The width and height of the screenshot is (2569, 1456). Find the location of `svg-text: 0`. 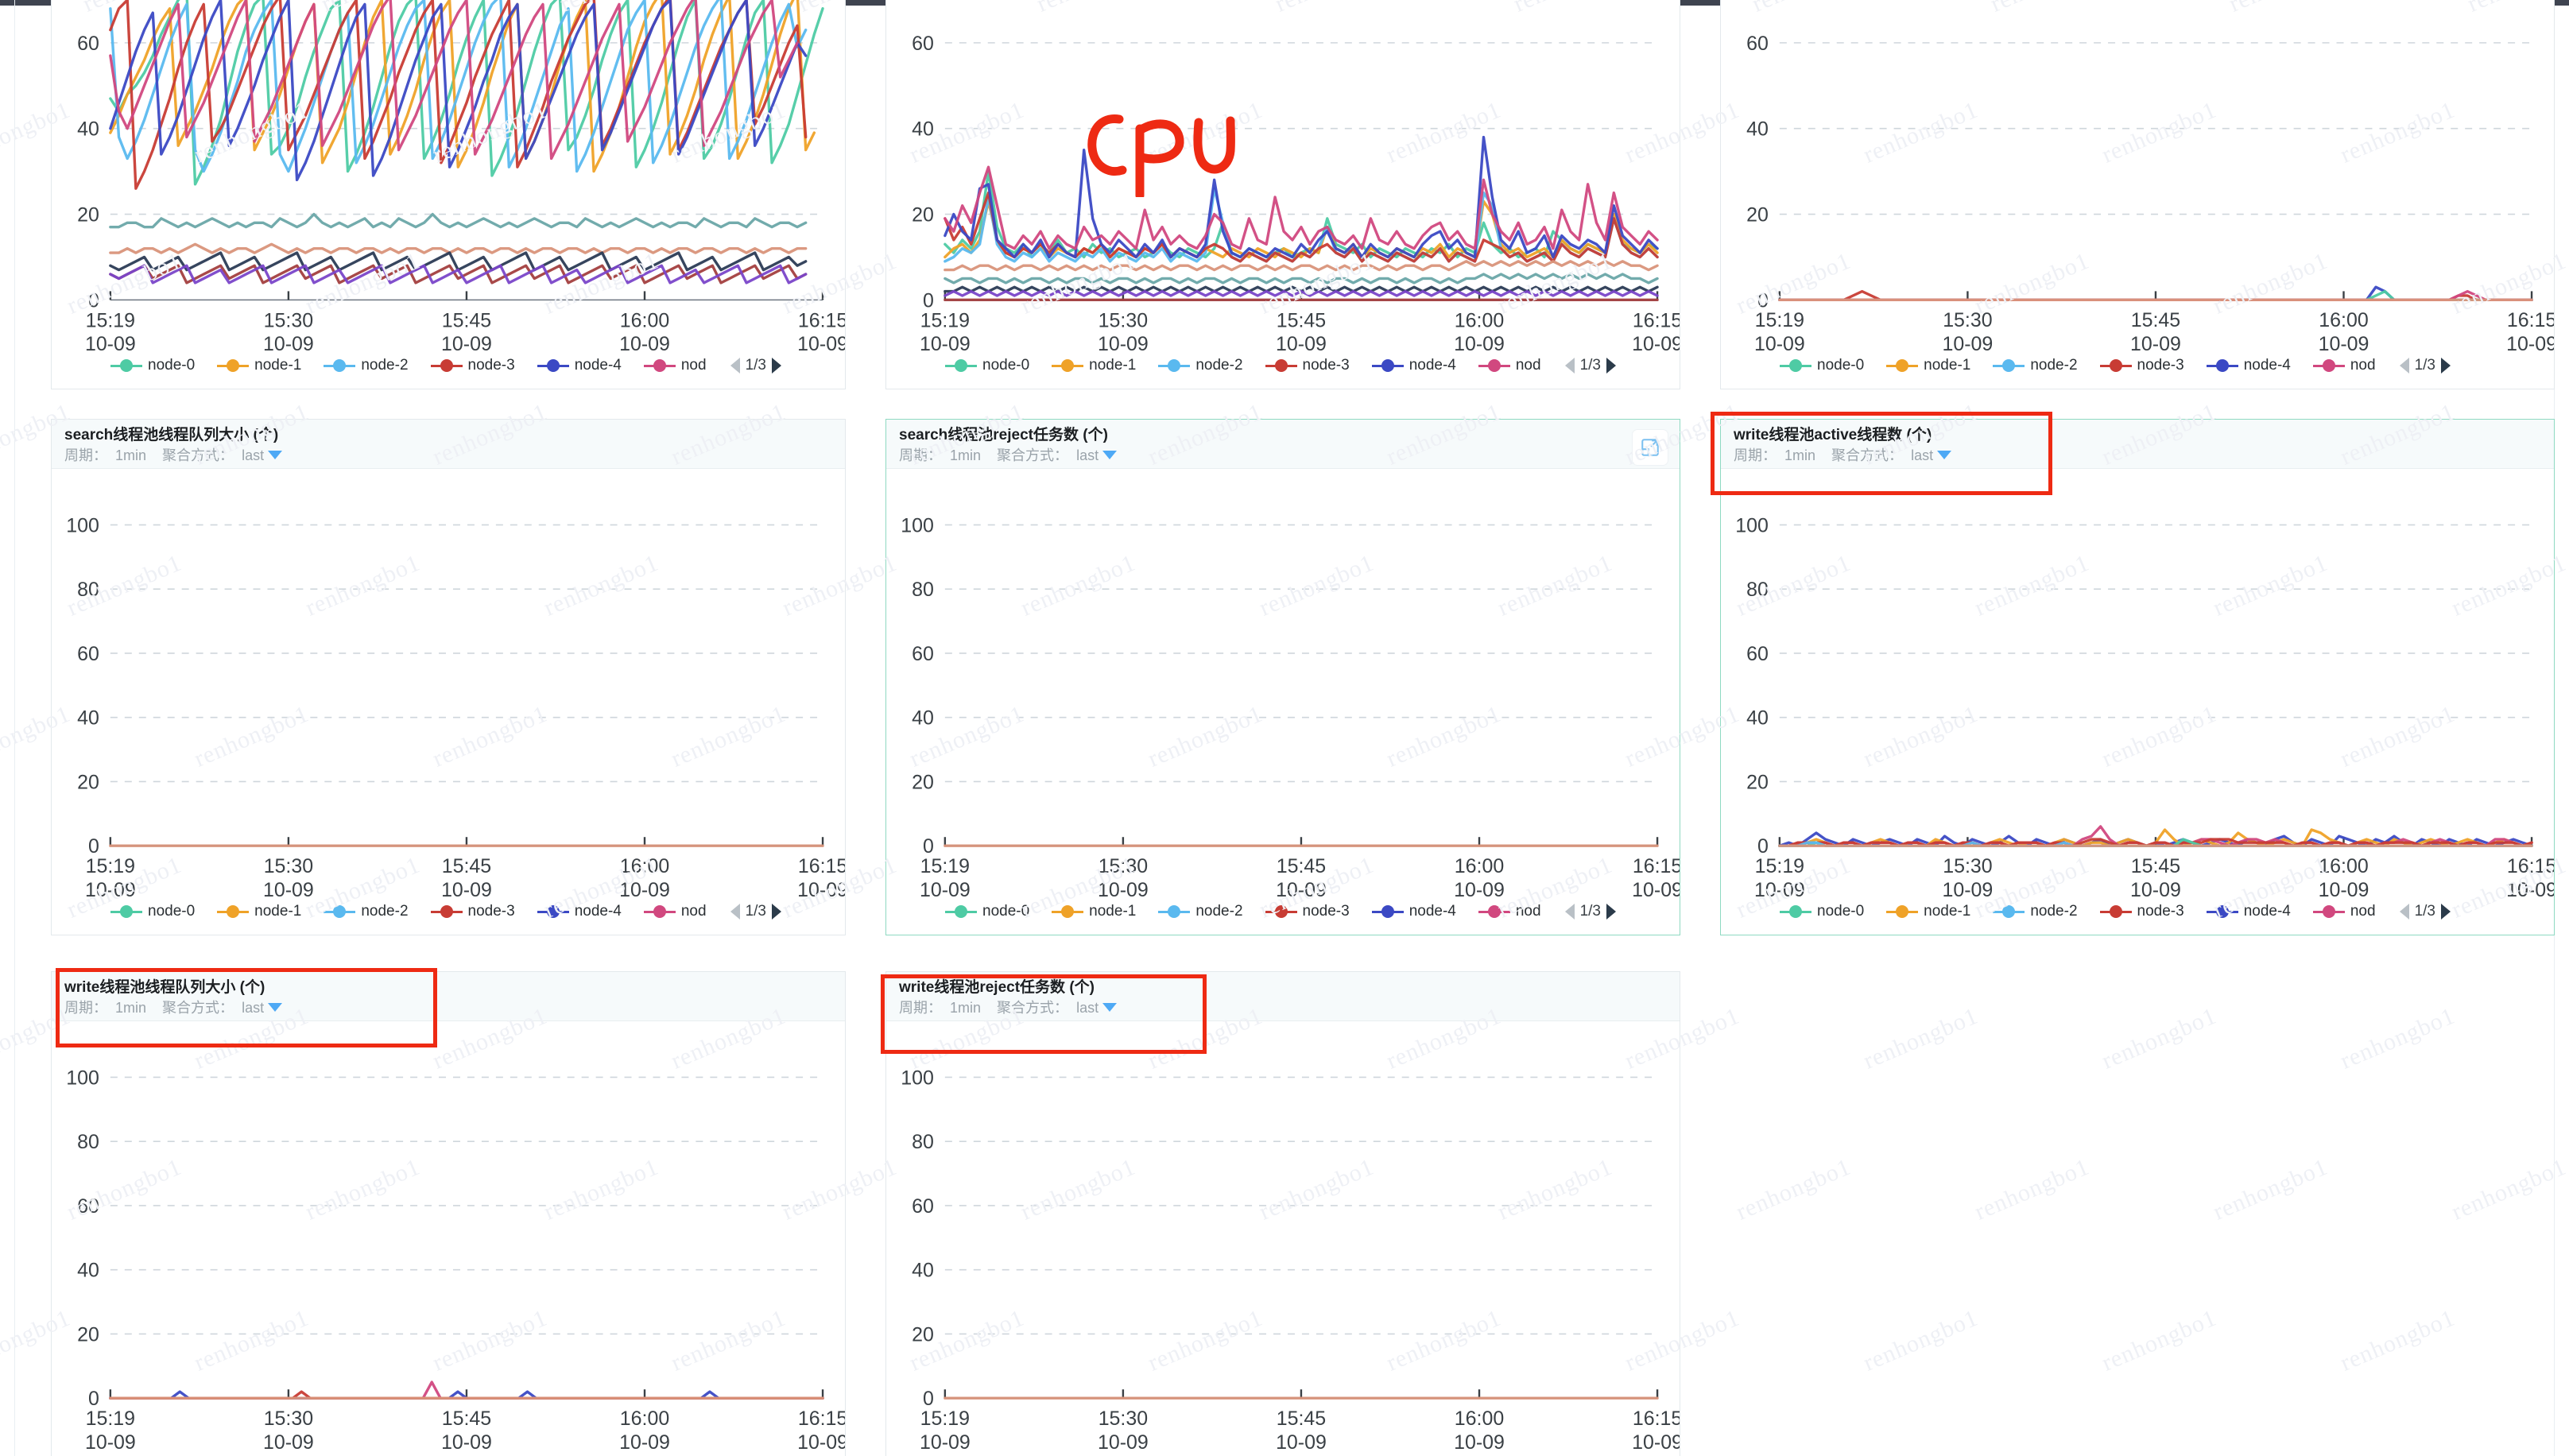

svg-text: 0 is located at coordinates (1763, 846).